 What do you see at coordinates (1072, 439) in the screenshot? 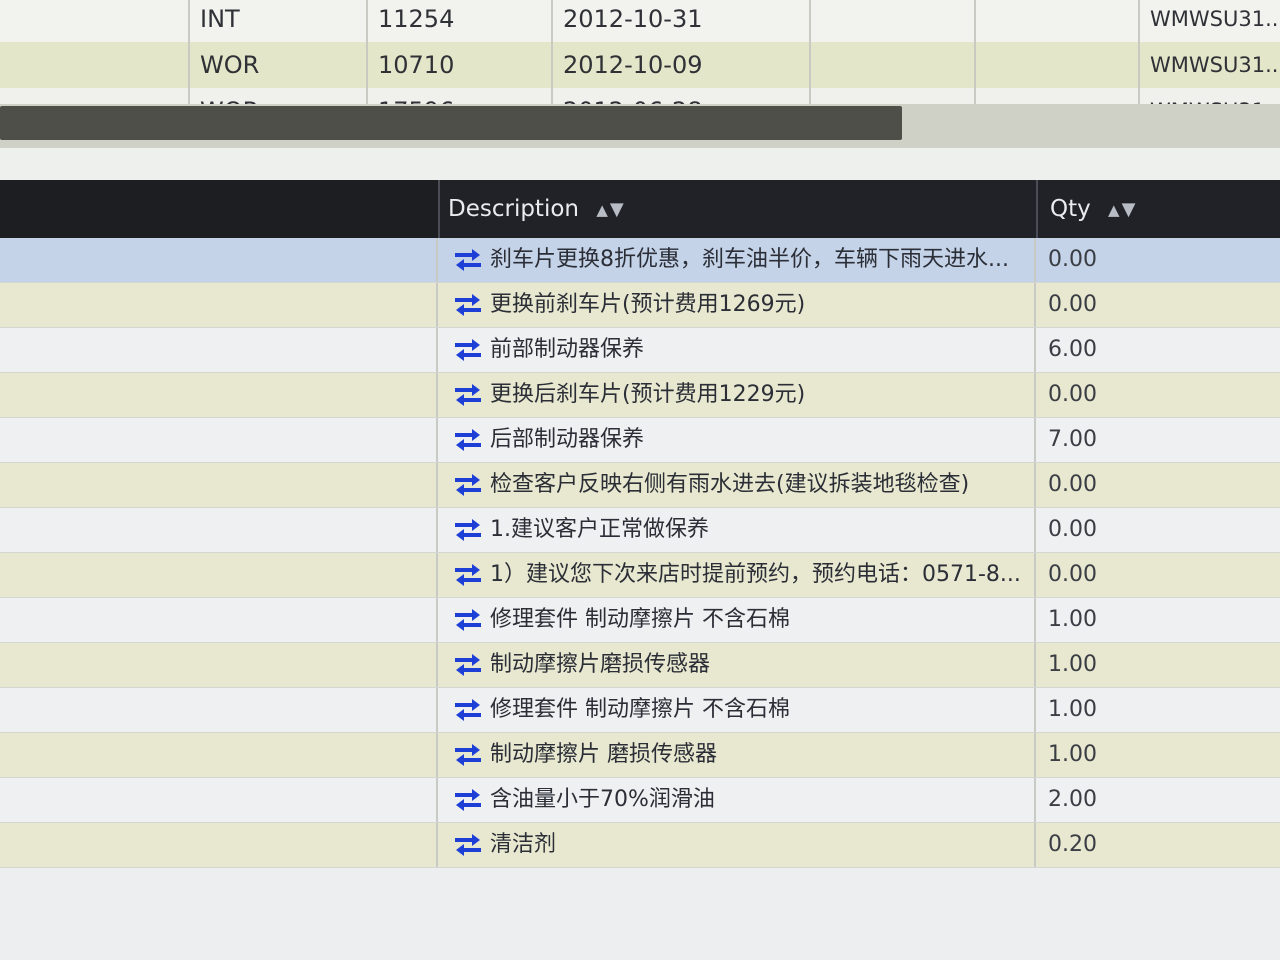
I see `qty-cell: 7.00` at bounding box center [1072, 439].